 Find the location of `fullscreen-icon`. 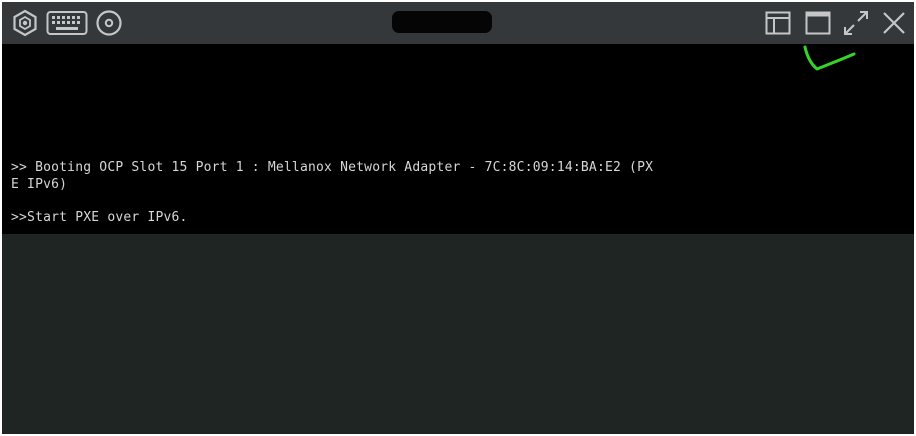

fullscreen-icon is located at coordinates (856, 23).